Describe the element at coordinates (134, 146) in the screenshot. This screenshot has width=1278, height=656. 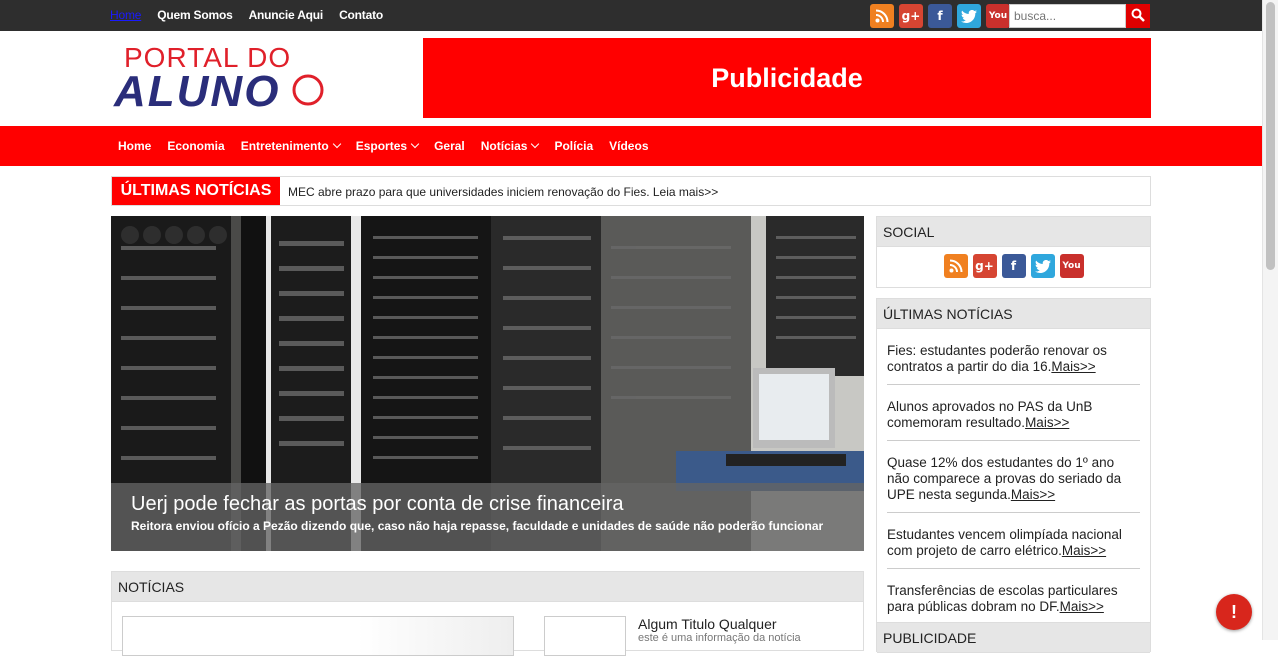
I see `nav-item-home: Home` at that location.